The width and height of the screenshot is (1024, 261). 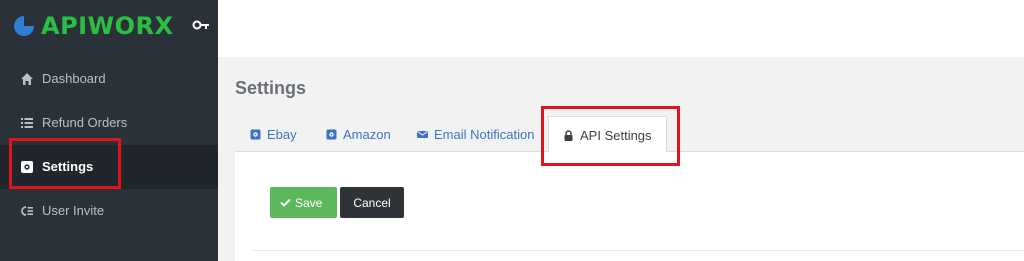 I want to click on page-title: Settings, so click(x=271, y=88).